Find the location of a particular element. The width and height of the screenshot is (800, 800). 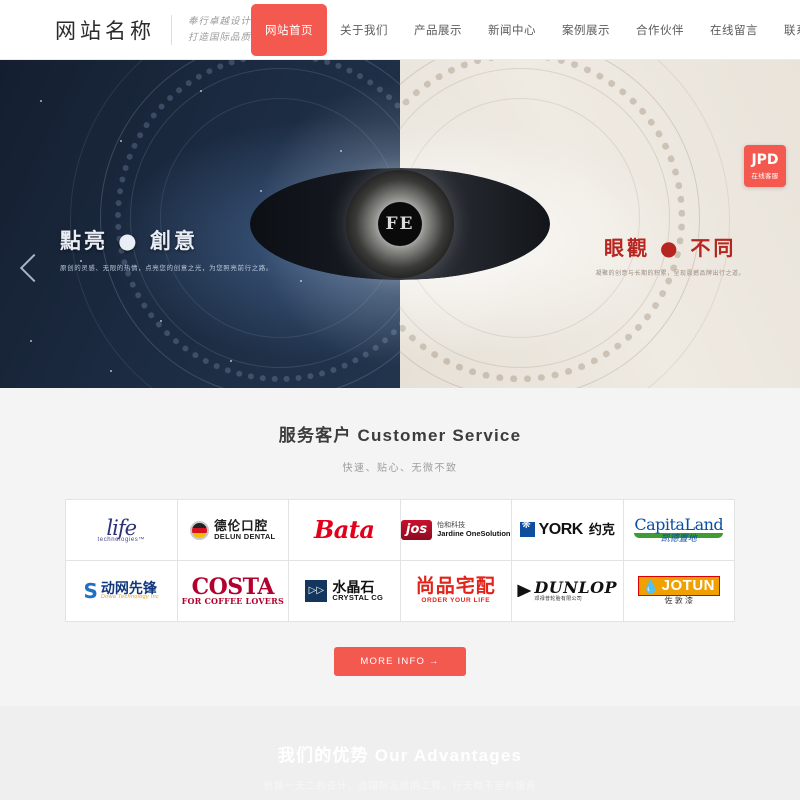

nav-item-about: 关于我们 is located at coordinates (364, 29).